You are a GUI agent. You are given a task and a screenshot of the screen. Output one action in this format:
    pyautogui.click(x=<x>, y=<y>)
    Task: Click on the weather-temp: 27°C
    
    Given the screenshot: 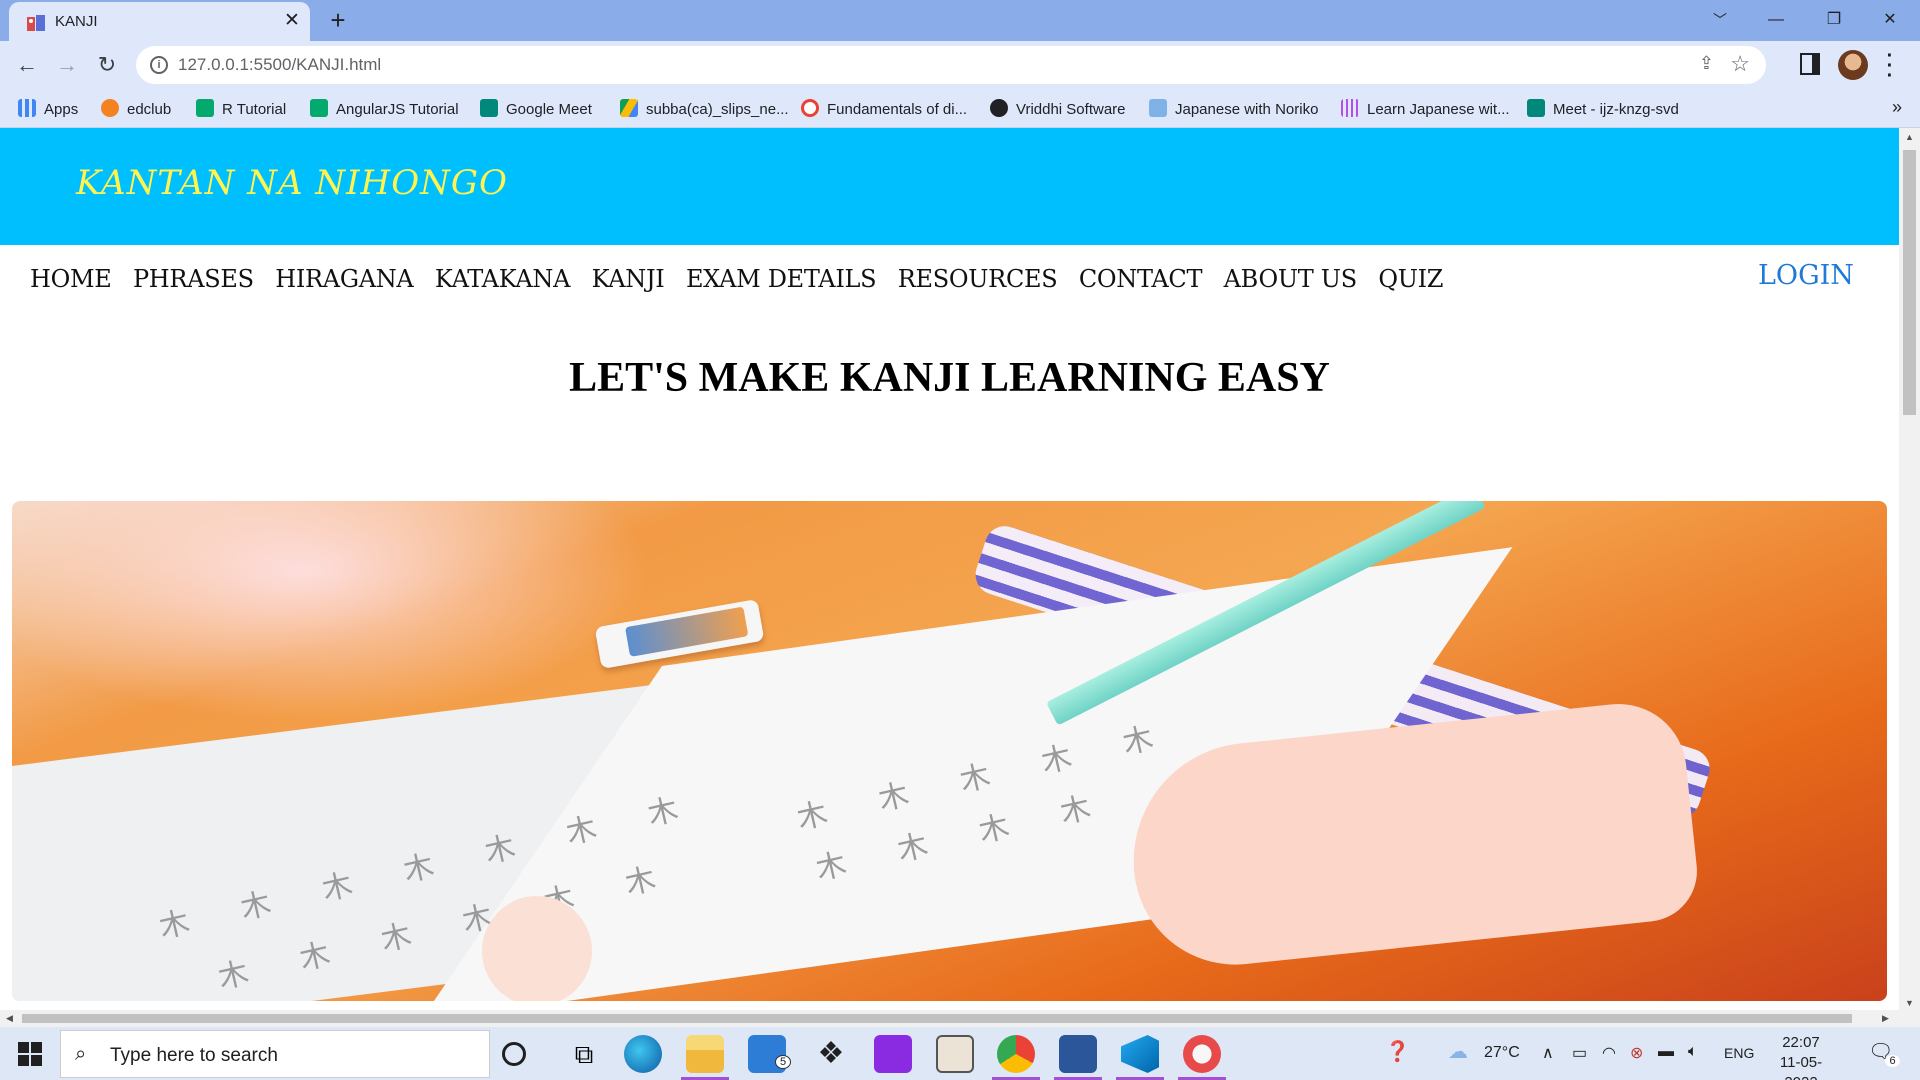 What is the action you would take?
    pyautogui.click(x=1502, y=1053)
    